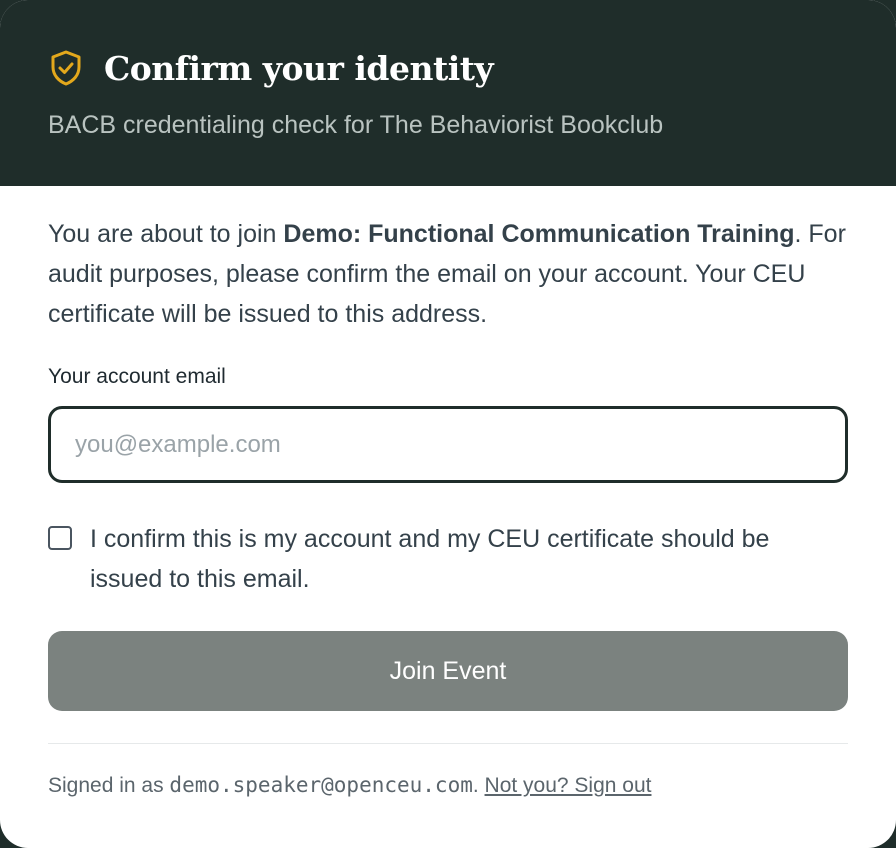  I want to click on sign-out-link: Not you? Sign out, so click(568, 785).